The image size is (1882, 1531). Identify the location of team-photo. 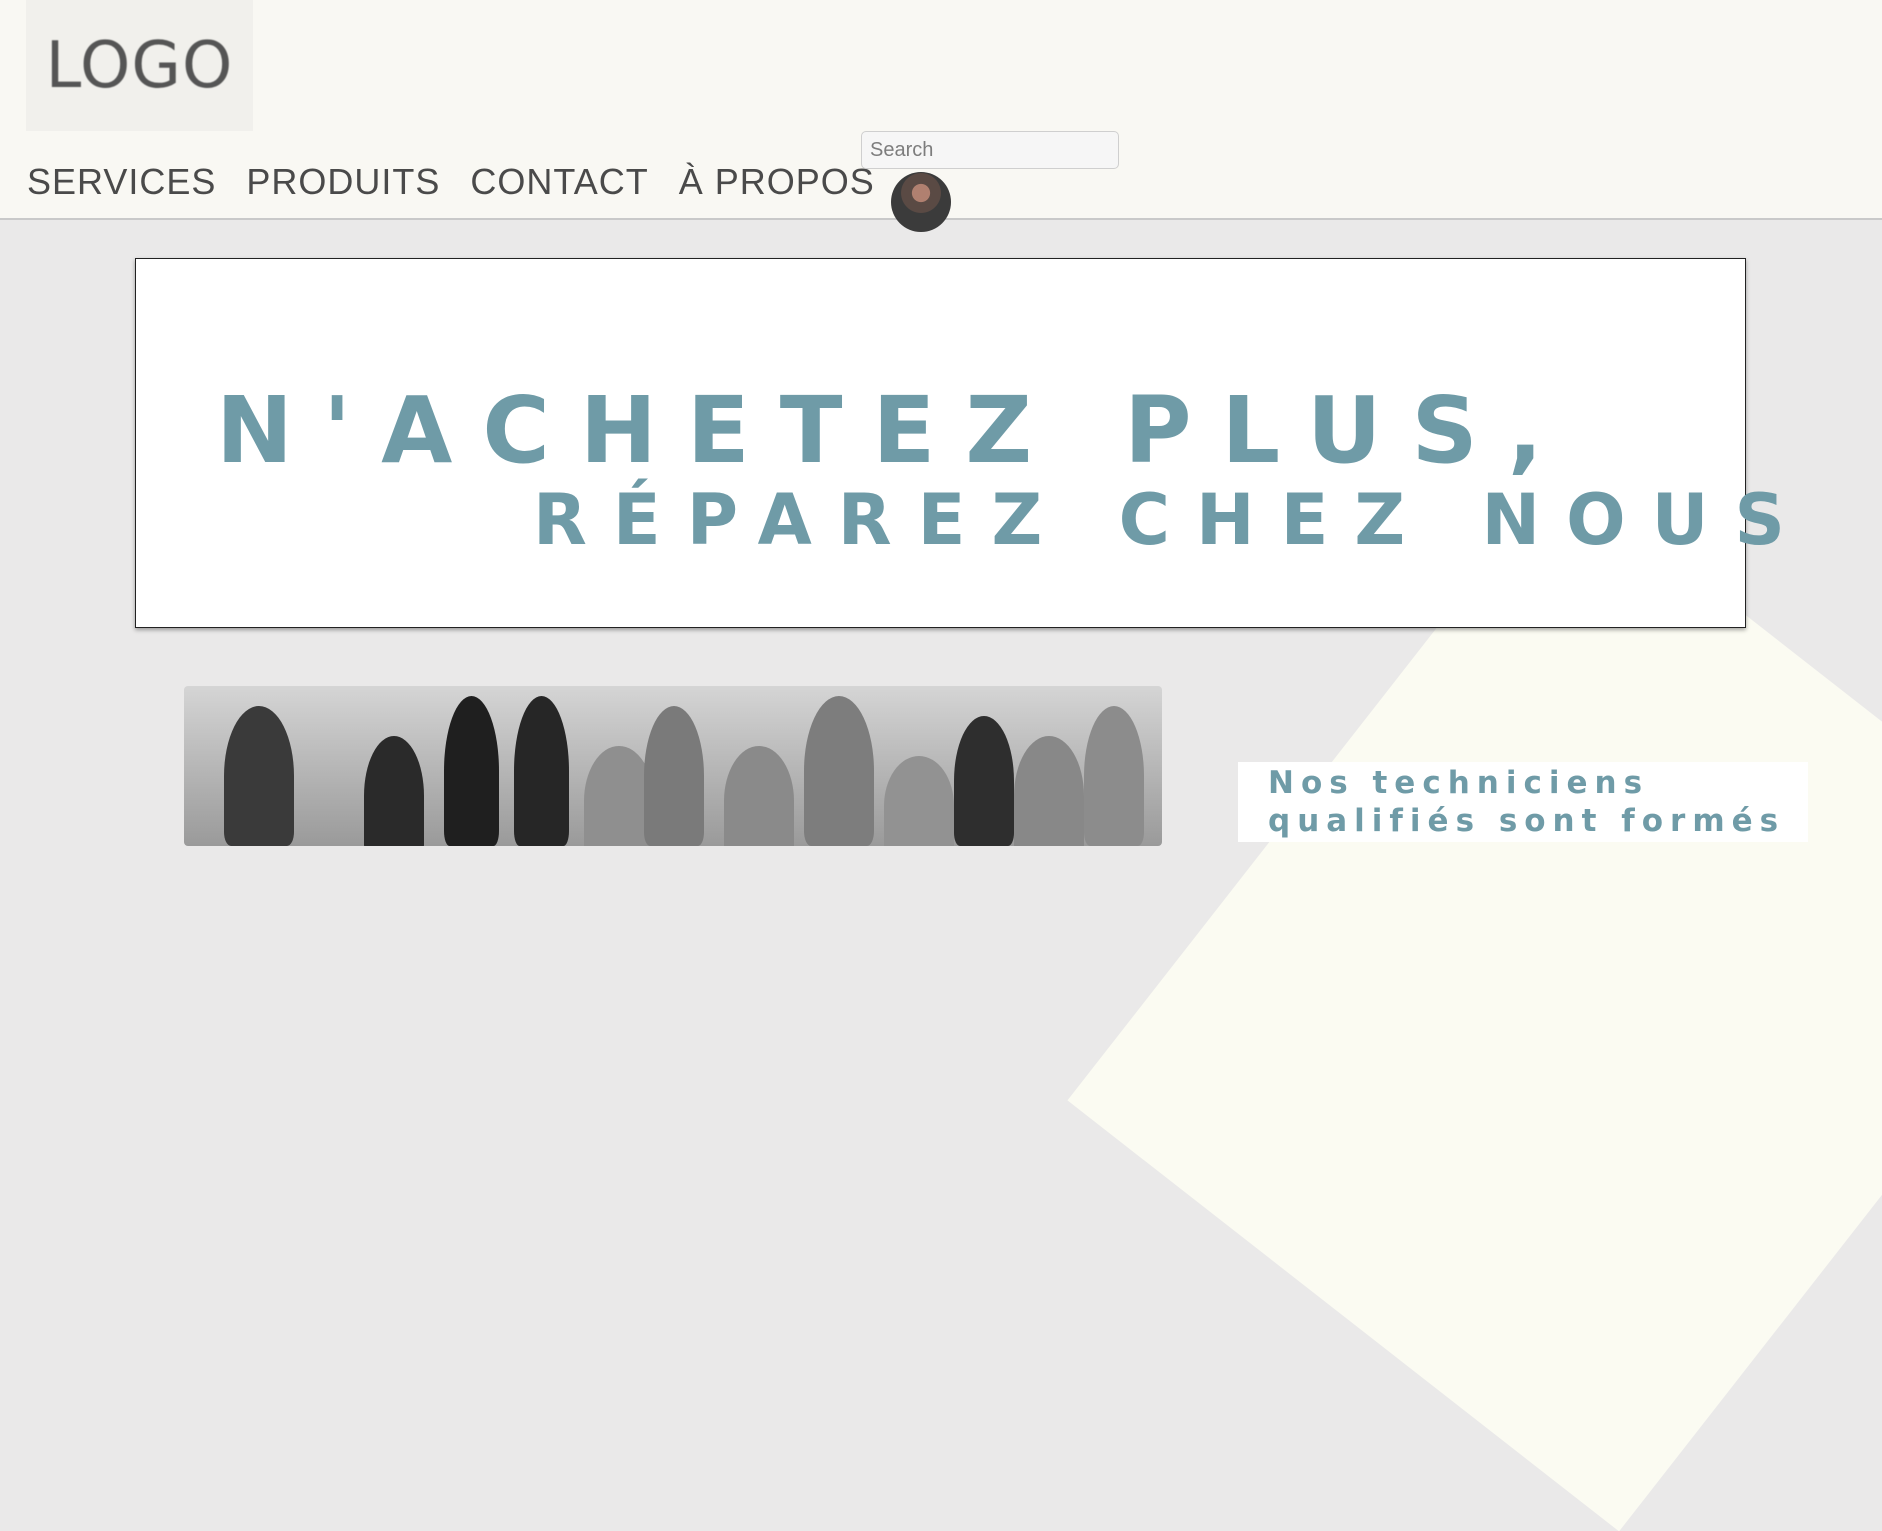
(673, 766).